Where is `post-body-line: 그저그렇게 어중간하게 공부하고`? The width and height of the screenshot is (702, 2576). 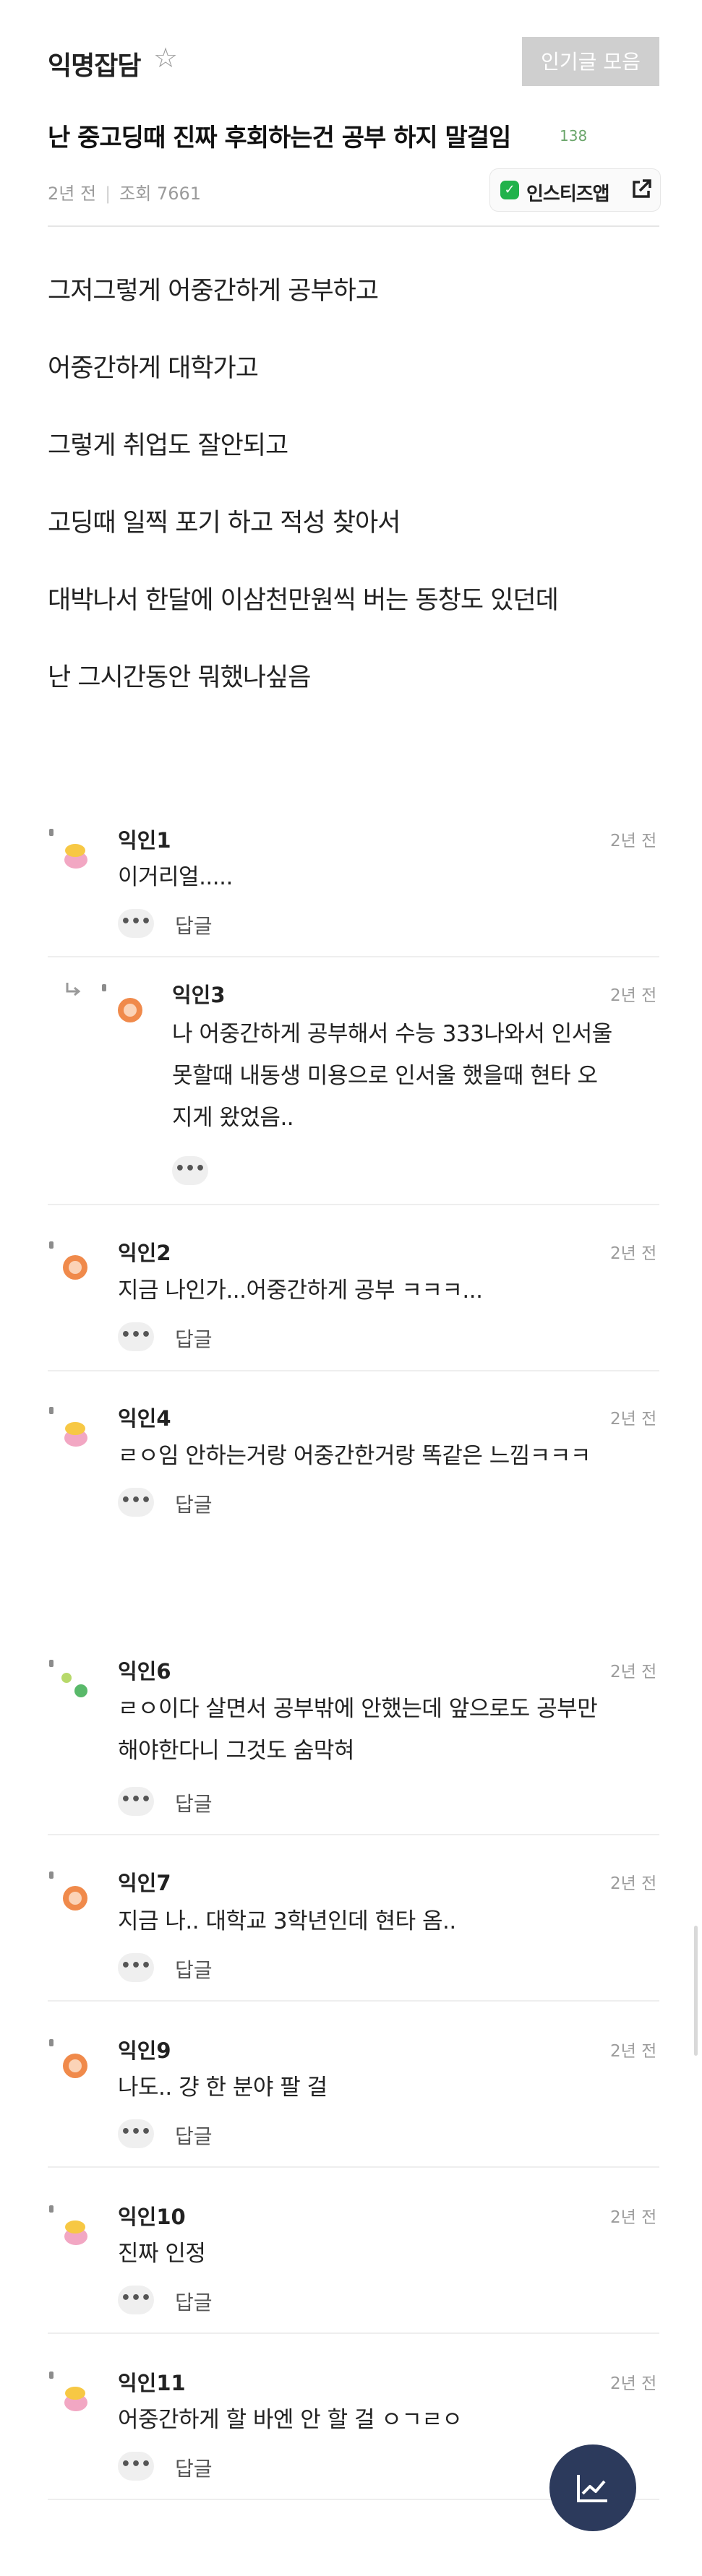
post-body-line: 그저그렇게 어중간하게 공부하고 is located at coordinates (214, 291).